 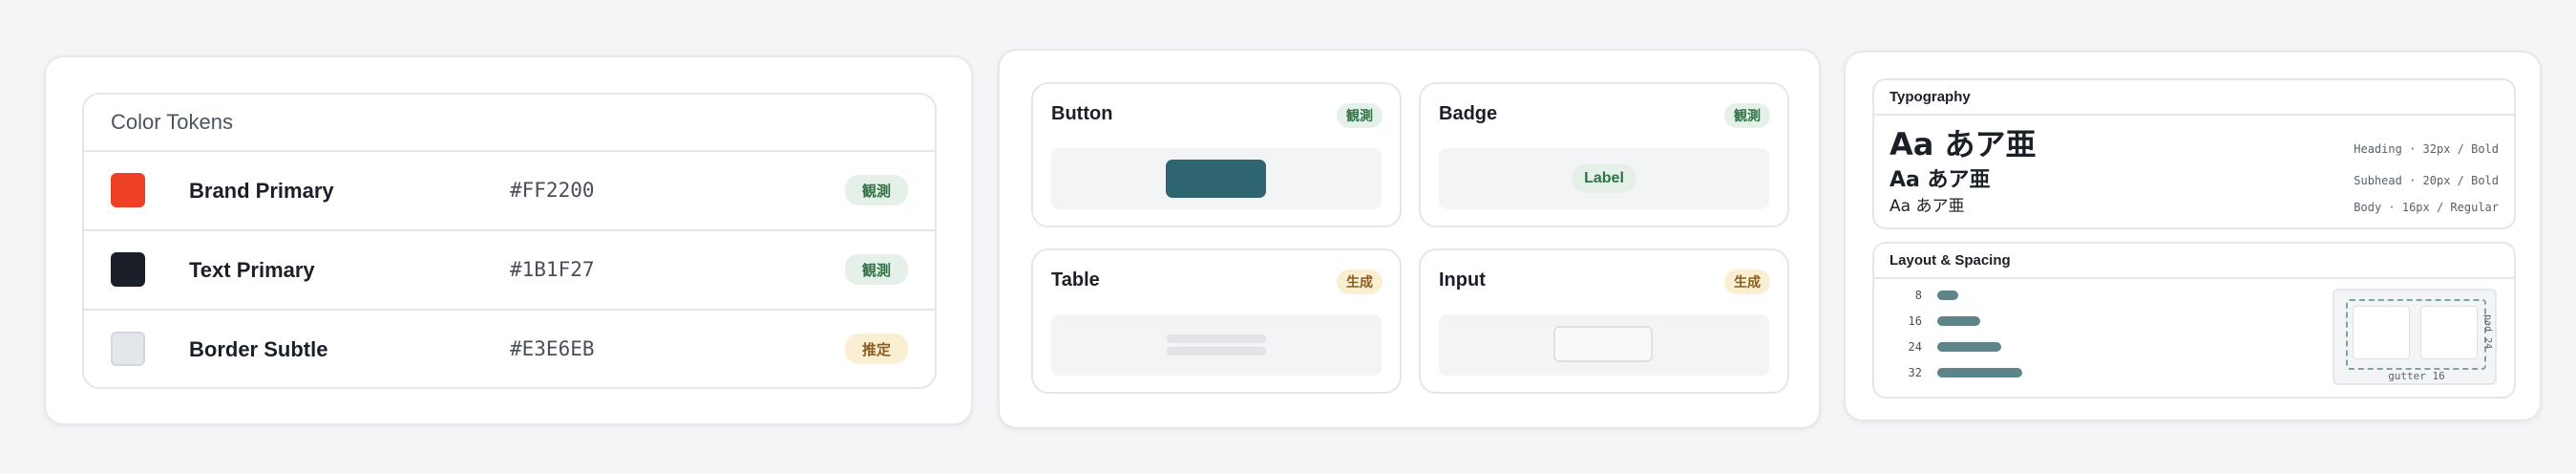 I want to click on grid-demo: pad 24 gutter 16, so click(x=2415, y=337).